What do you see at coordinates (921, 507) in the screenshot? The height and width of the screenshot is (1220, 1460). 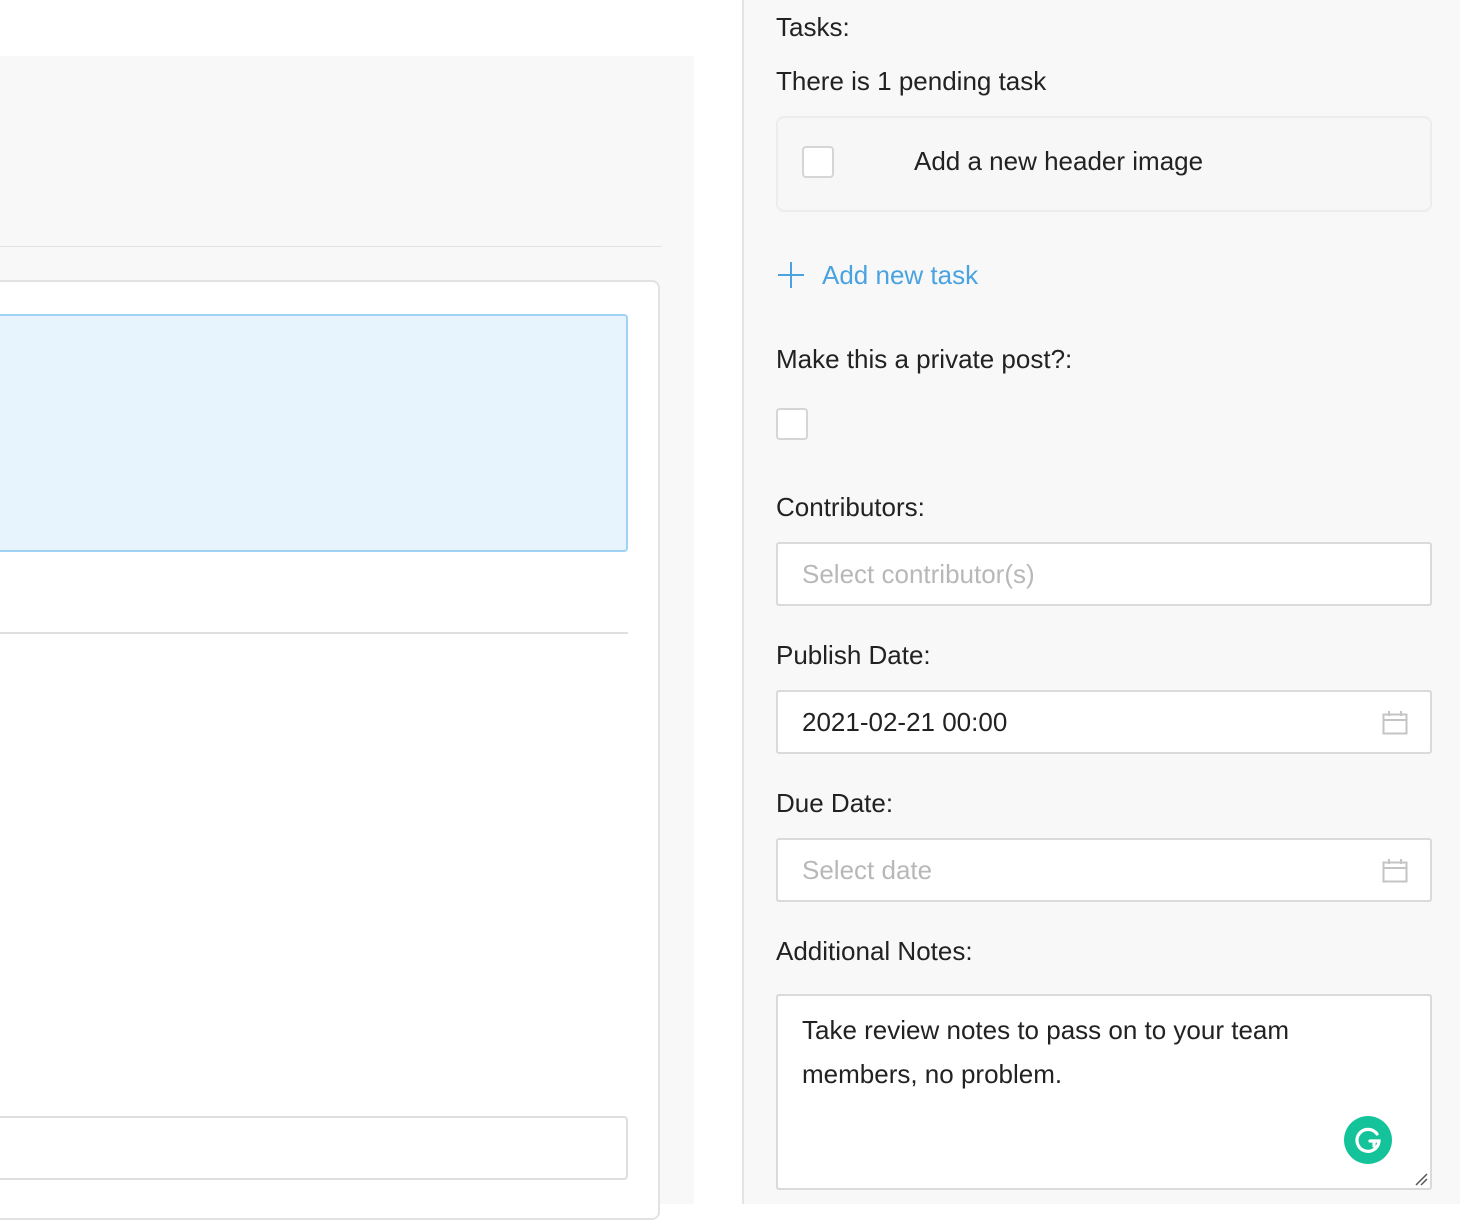 I see `contributors-label-colon: :` at bounding box center [921, 507].